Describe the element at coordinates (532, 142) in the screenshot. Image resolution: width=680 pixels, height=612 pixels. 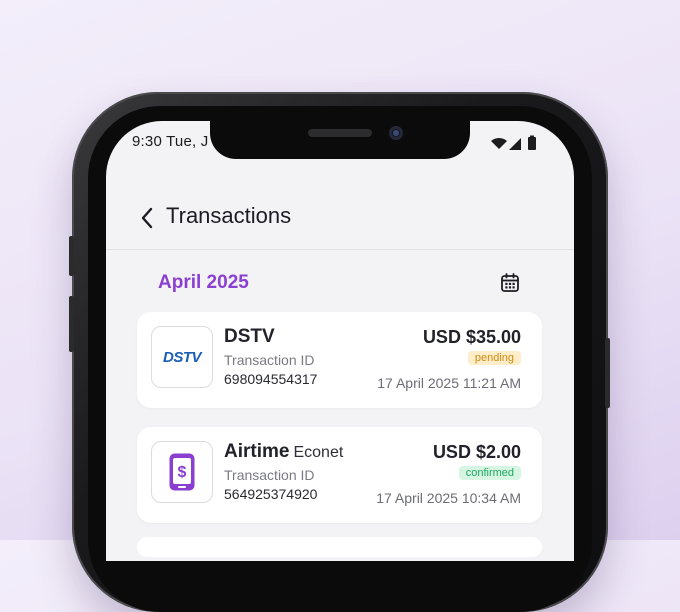
I see `battery-icon` at that location.